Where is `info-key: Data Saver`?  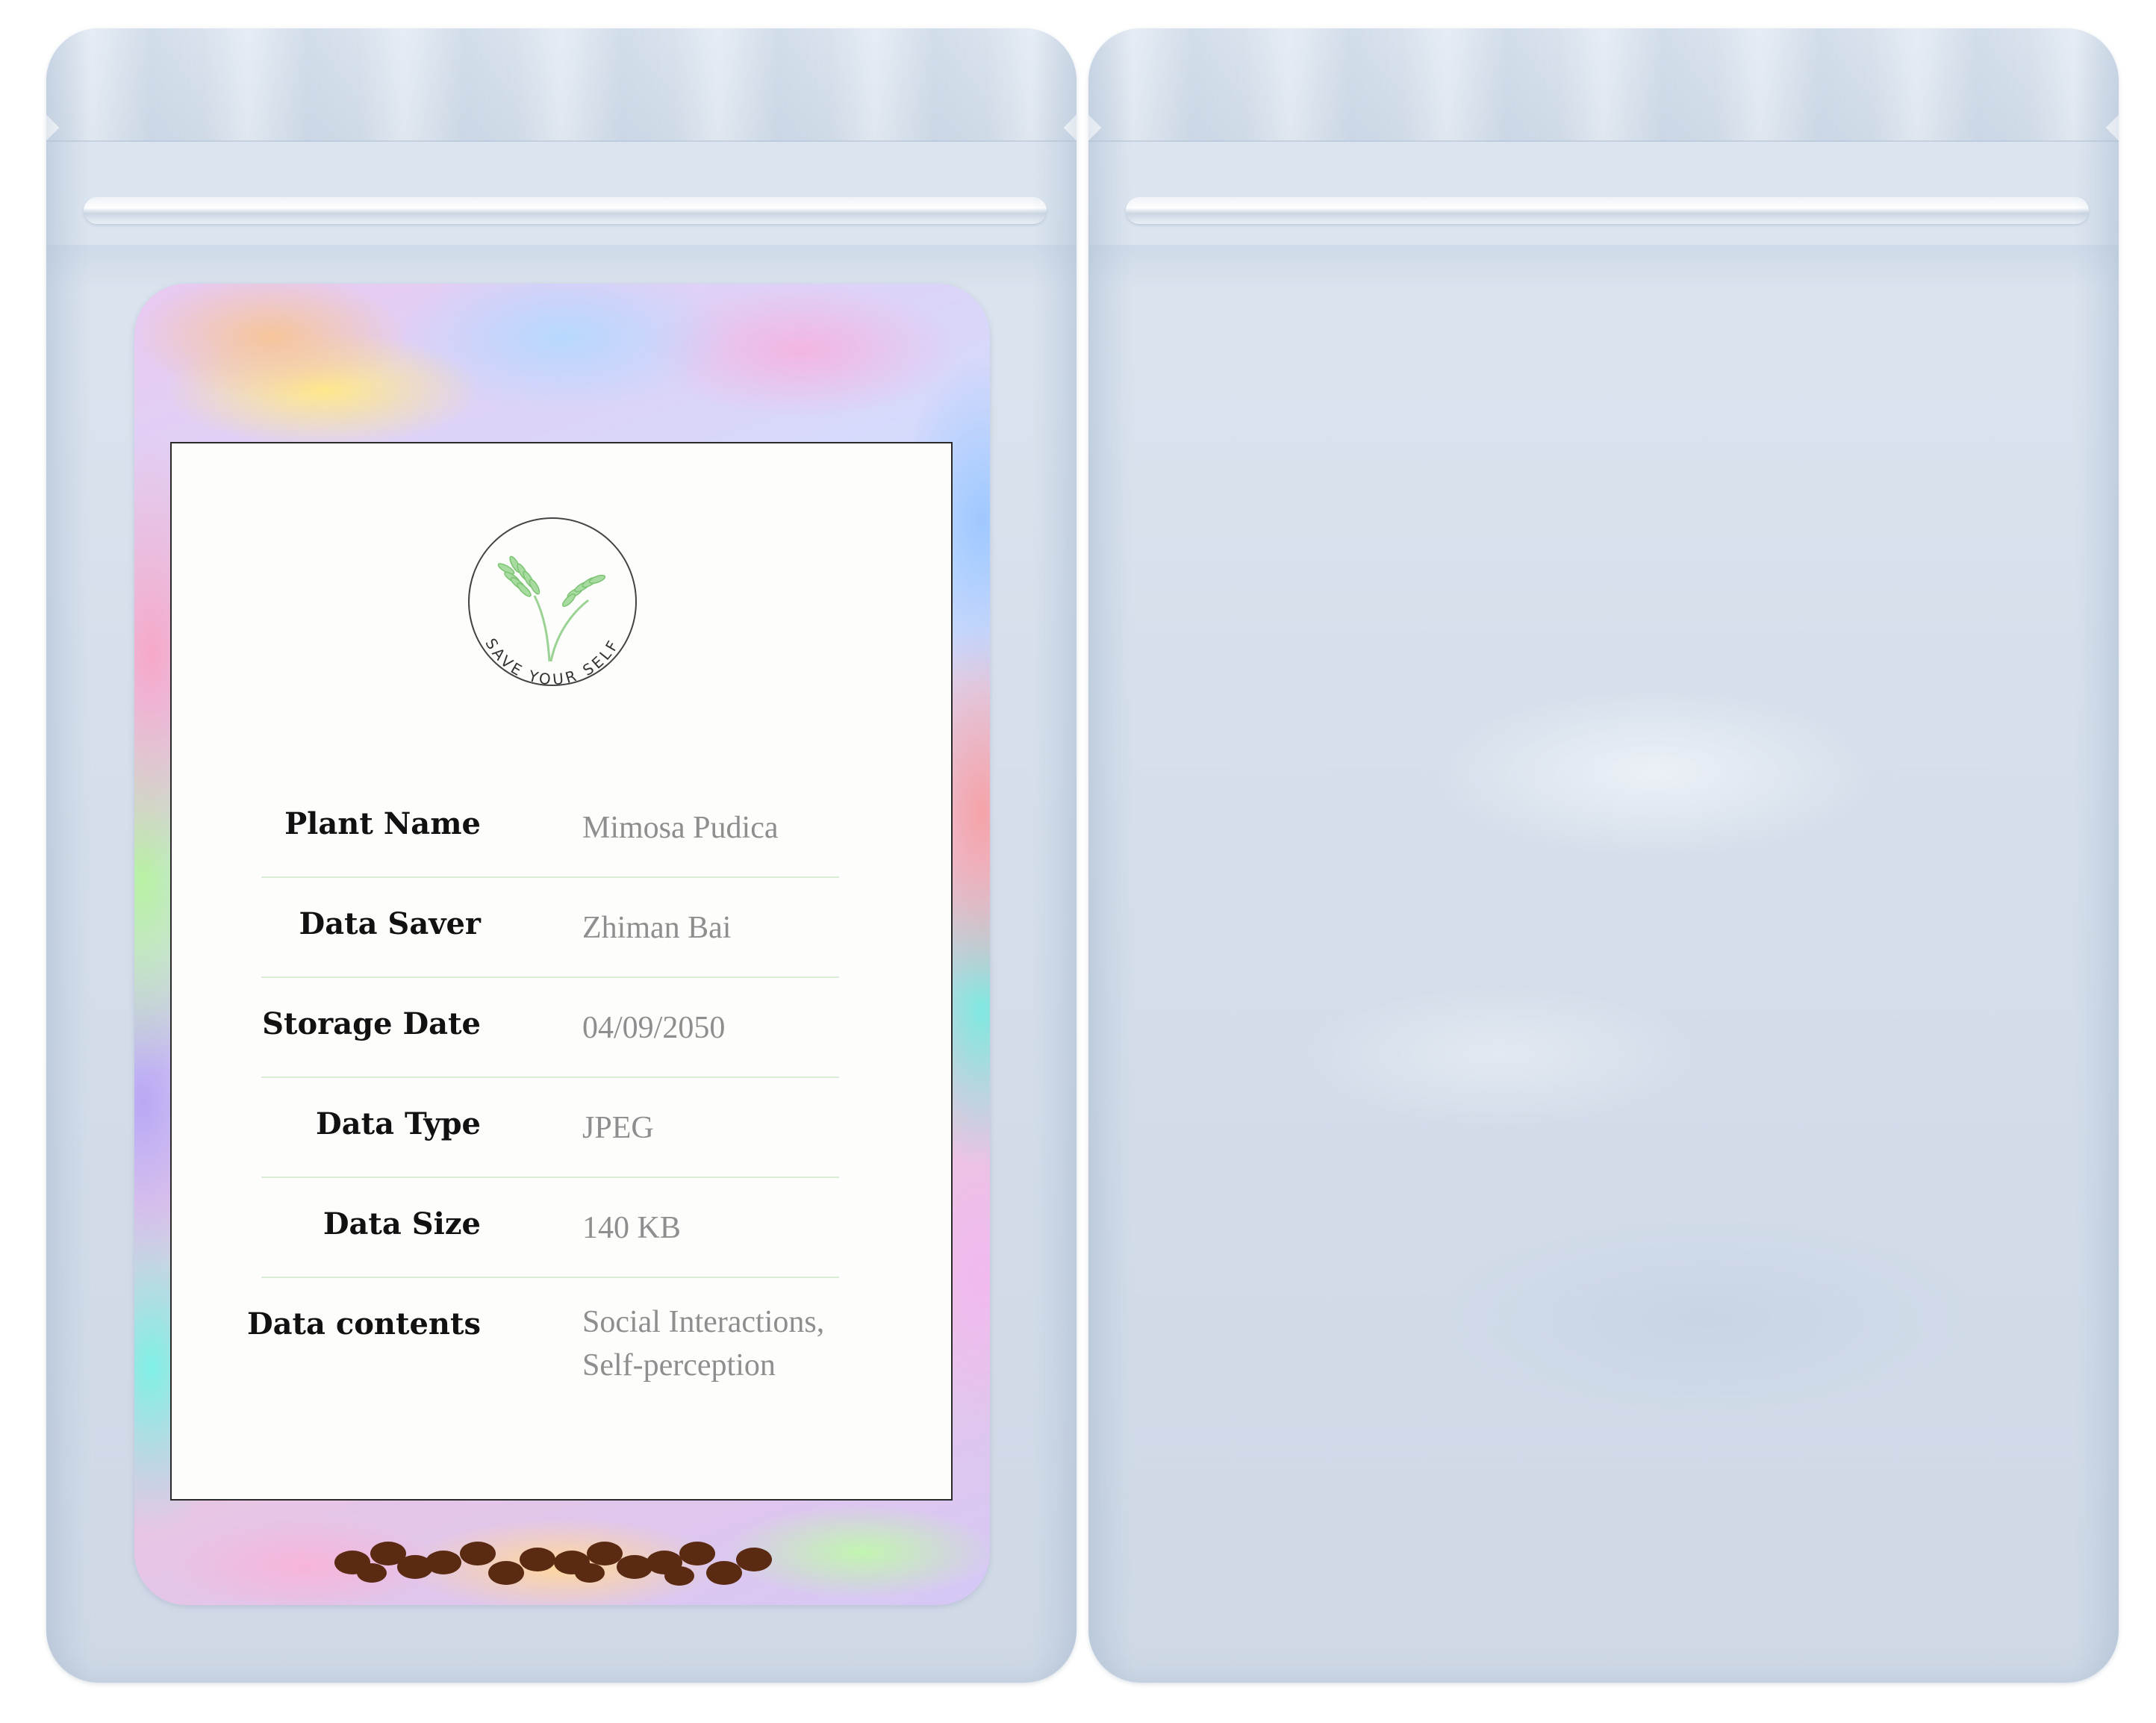 info-key: Data Saver is located at coordinates (390, 924).